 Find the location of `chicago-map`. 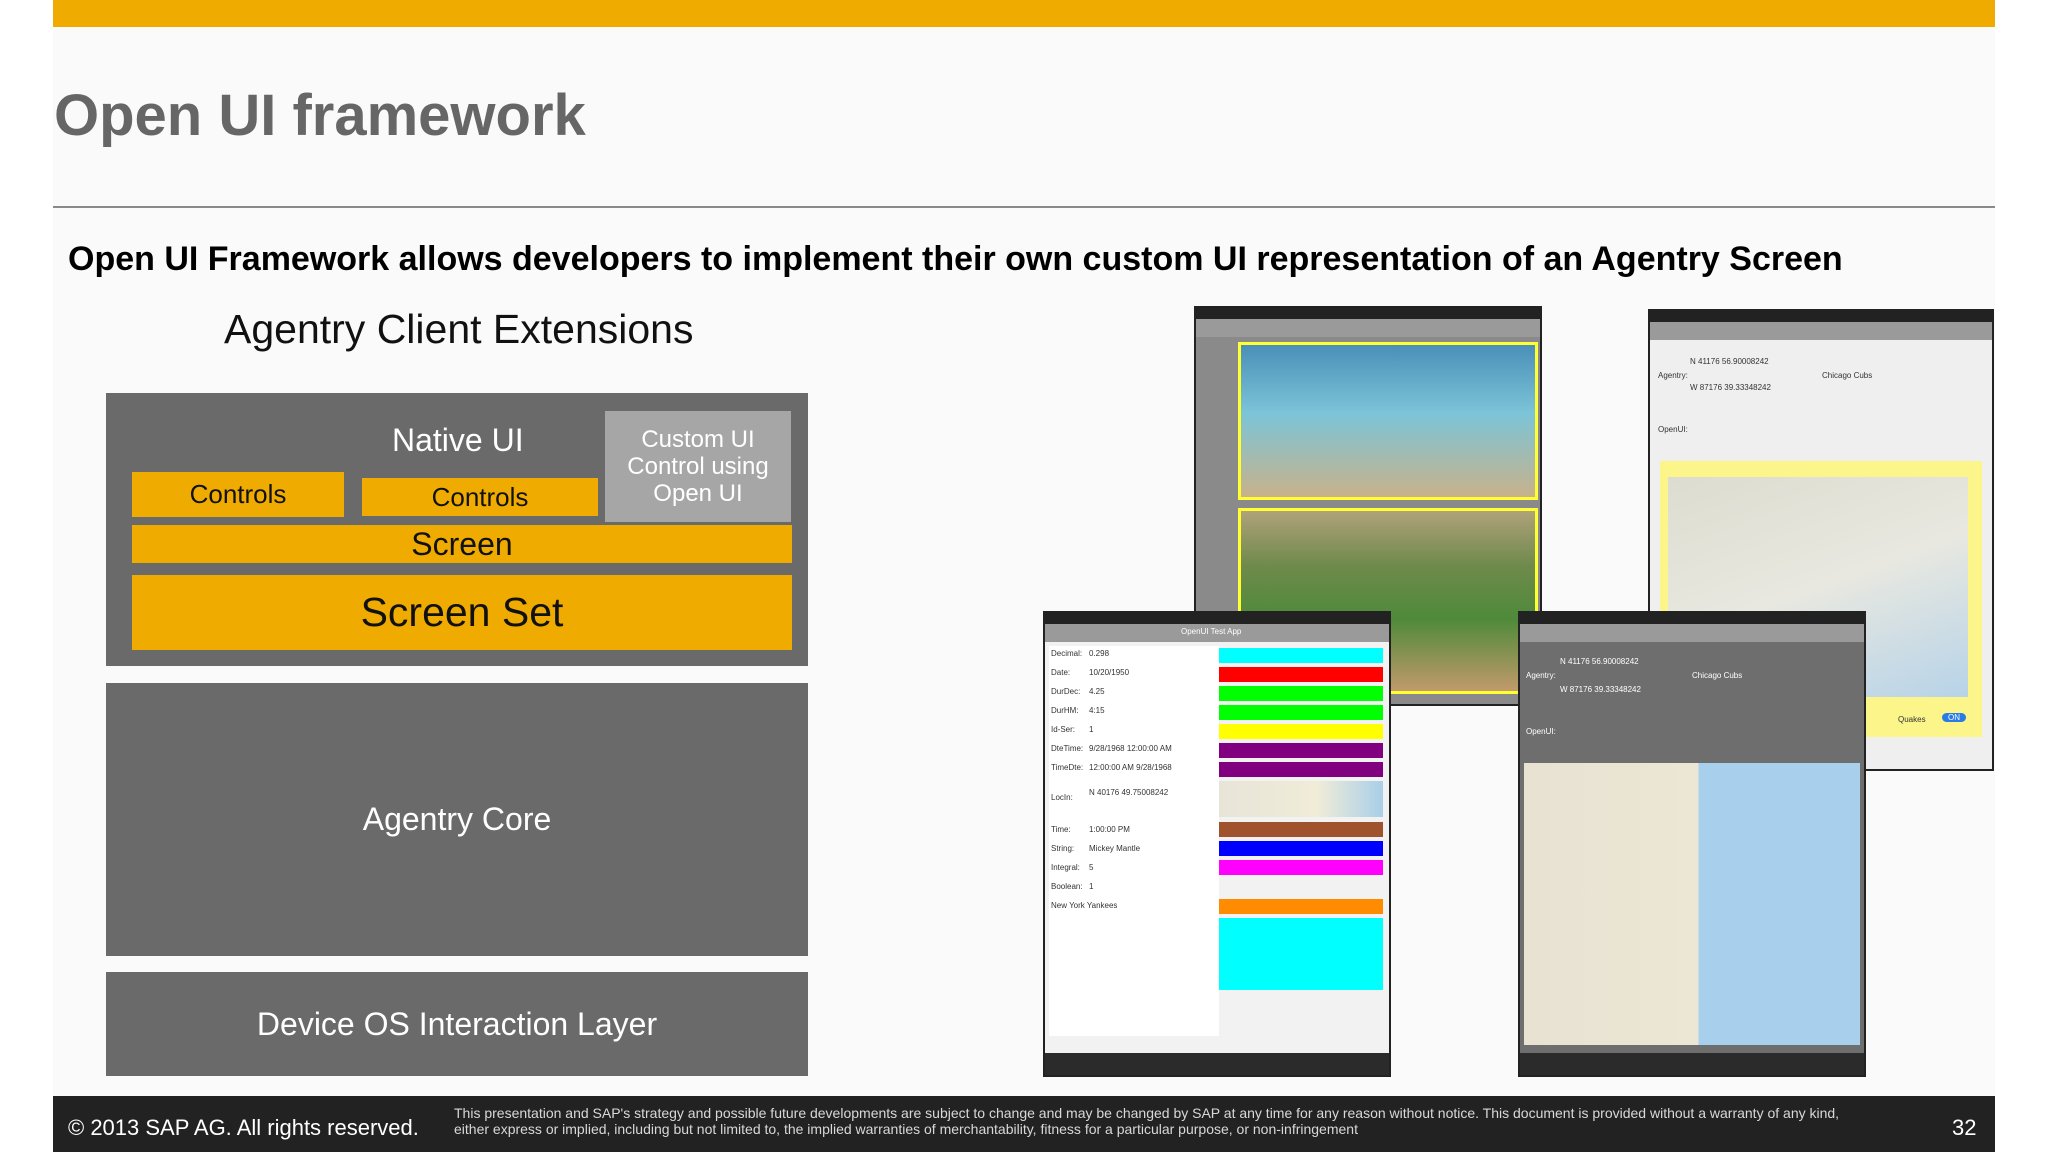

chicago-map is located at coordinates (1692, 904).